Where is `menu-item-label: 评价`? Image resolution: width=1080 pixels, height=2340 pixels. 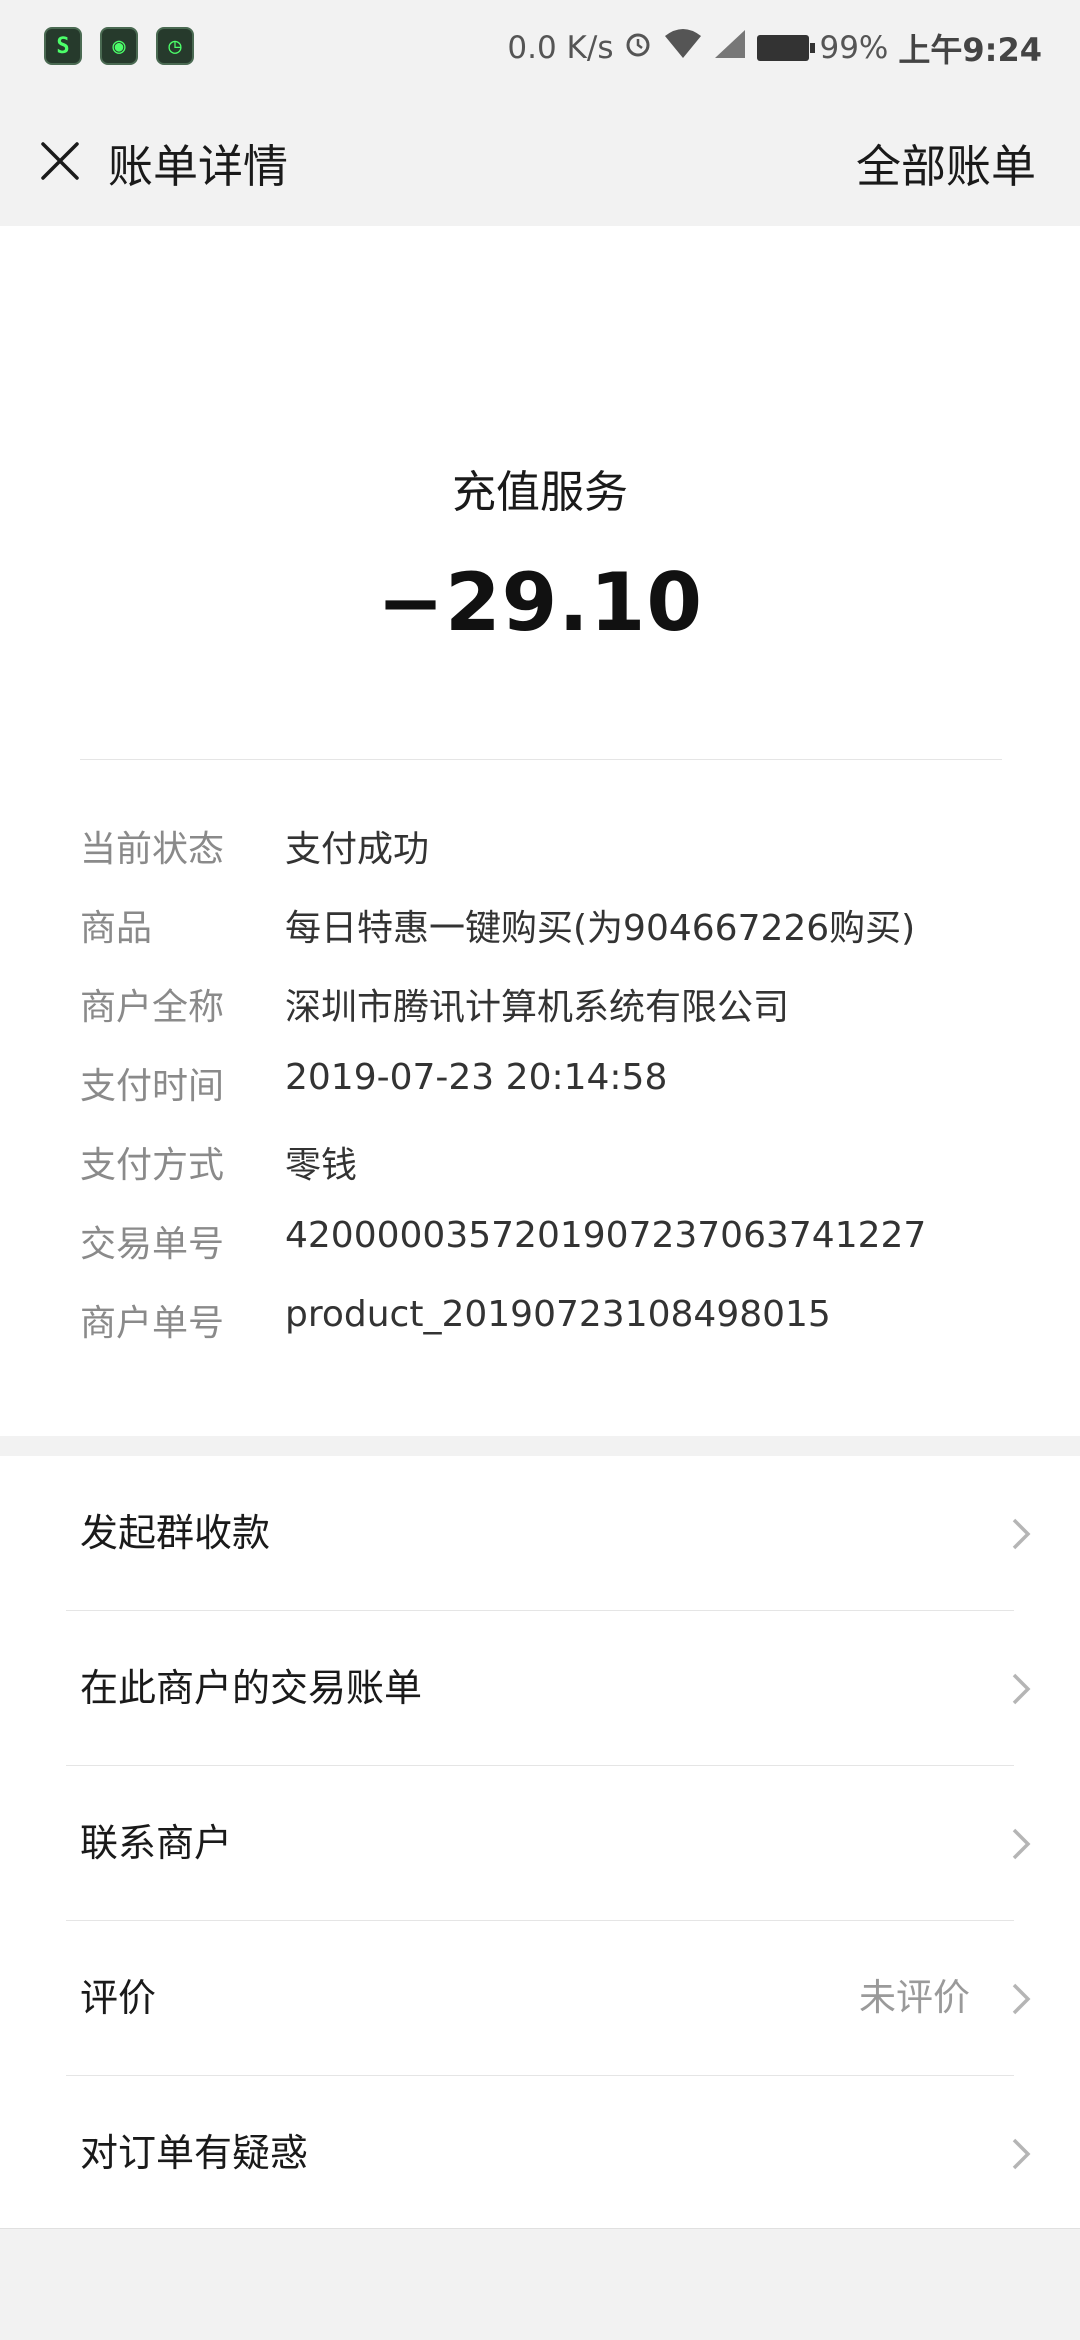 menu-item-label: 评价 is located at coordinates (118, 1998).